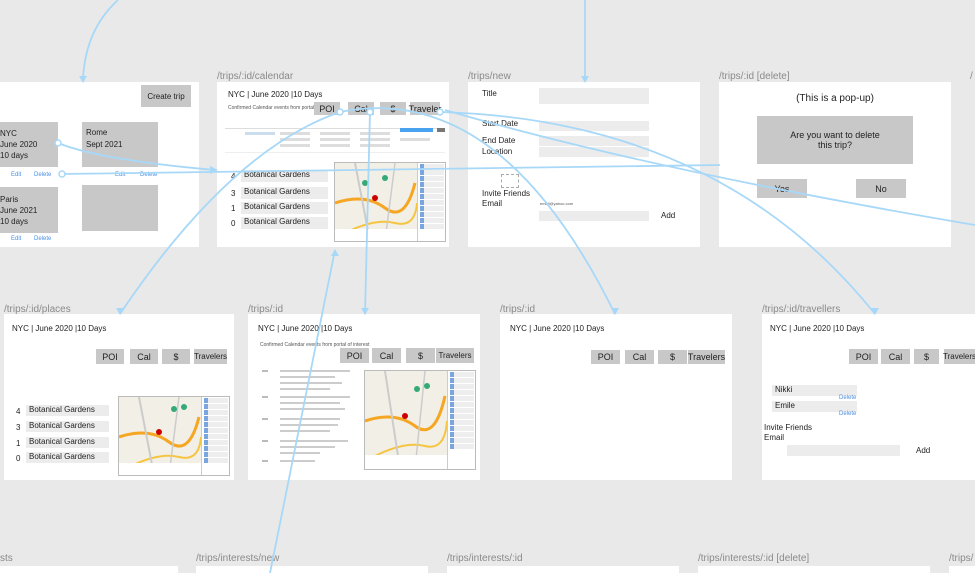 Image resolution: width=975 pixels, height=573 pixels. I want to click on route-cut: /, so click(971, 76).